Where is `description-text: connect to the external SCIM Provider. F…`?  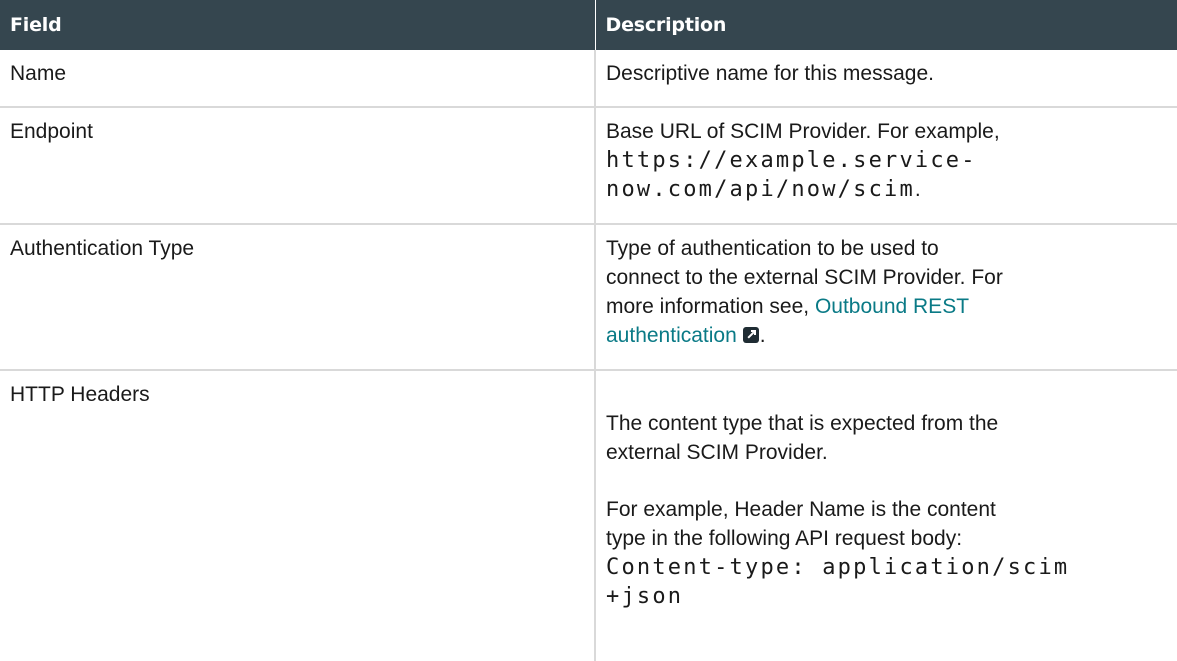
description-text: connect to the external SCIM Provider. F… is located at coordinates (804, 277).